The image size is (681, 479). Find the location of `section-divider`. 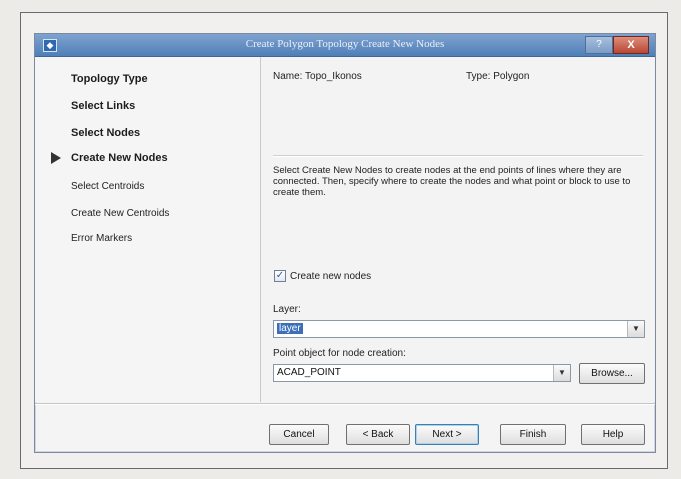

section-divider is located at coordinates (458, 156).